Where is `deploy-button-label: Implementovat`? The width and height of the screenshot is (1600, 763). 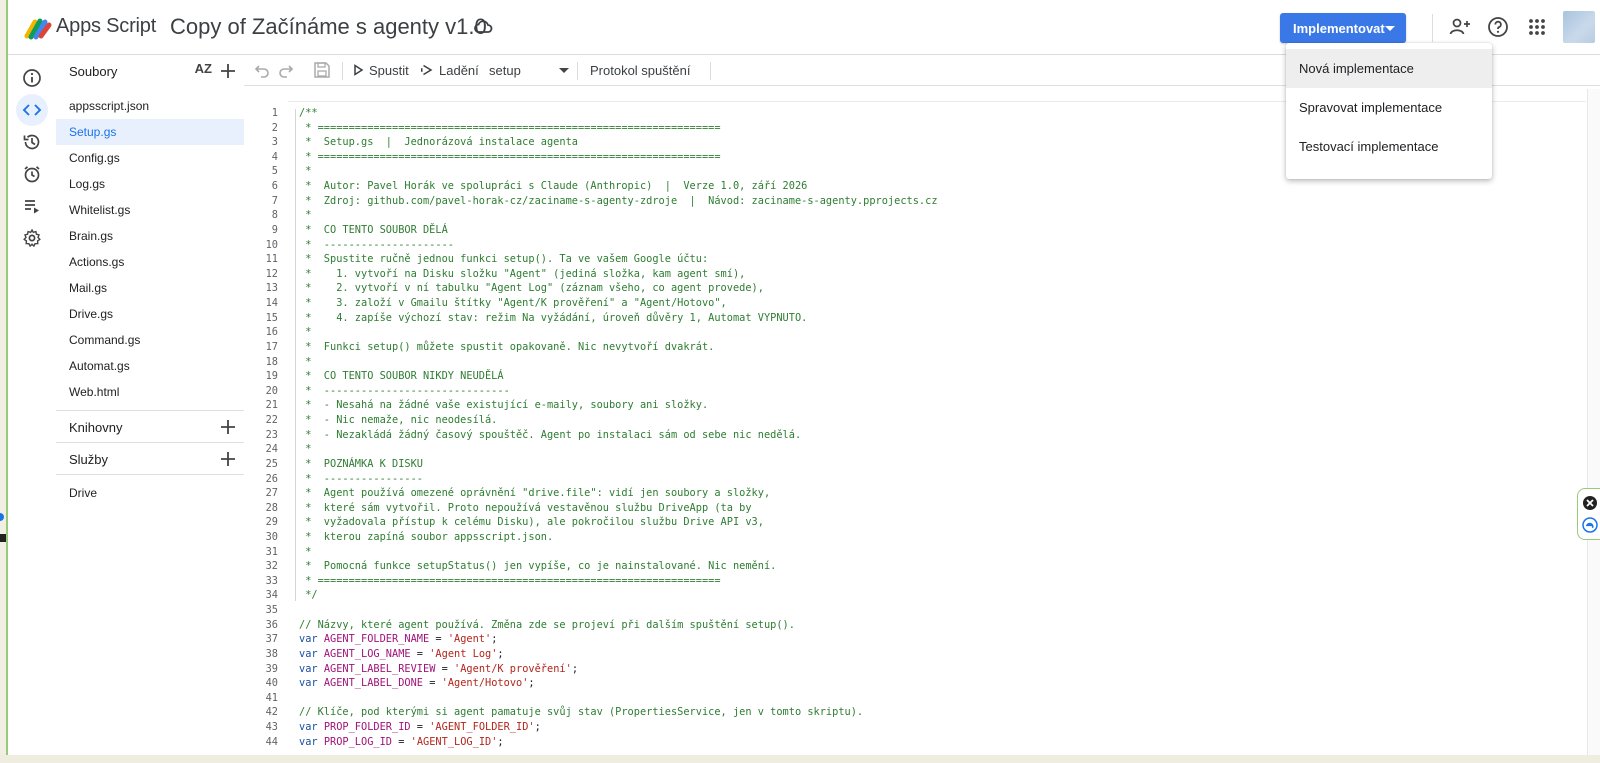 deploy-button-label: Implementovat is located at coordinates (1339, 28).